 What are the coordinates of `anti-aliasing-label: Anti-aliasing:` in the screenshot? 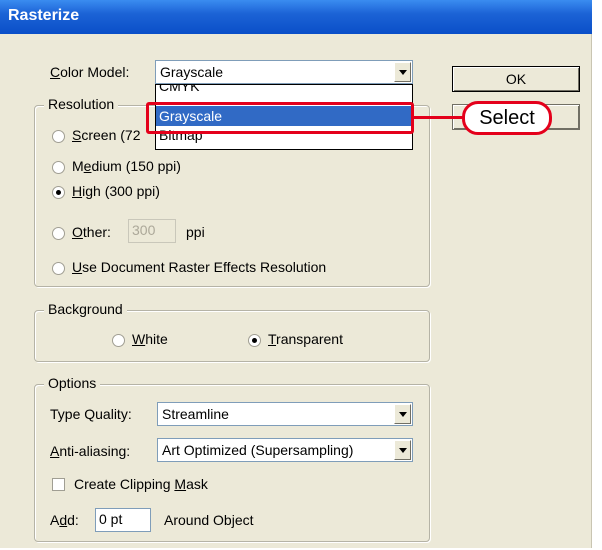 It's located at (90, 451).